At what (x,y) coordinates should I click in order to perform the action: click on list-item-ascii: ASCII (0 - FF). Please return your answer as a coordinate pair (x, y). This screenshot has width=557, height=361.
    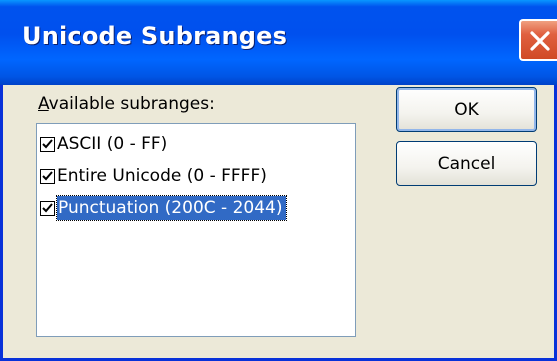
    Looking at the image, I should click on (103, 144).